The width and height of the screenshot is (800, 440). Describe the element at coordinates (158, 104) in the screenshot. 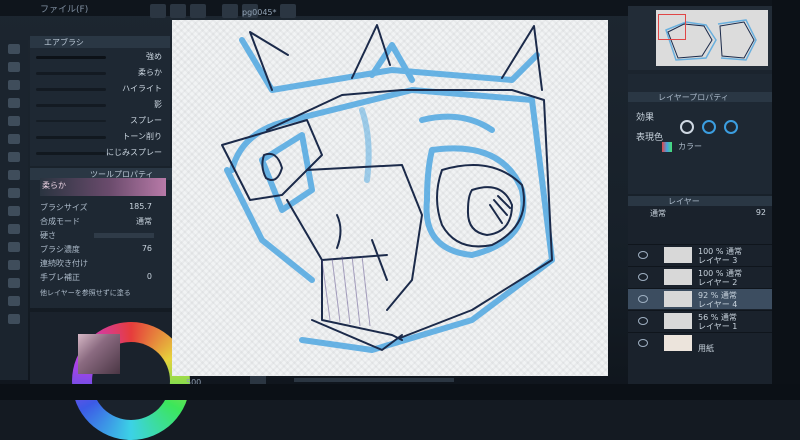

I see `brush-item-label: 影` at that location.